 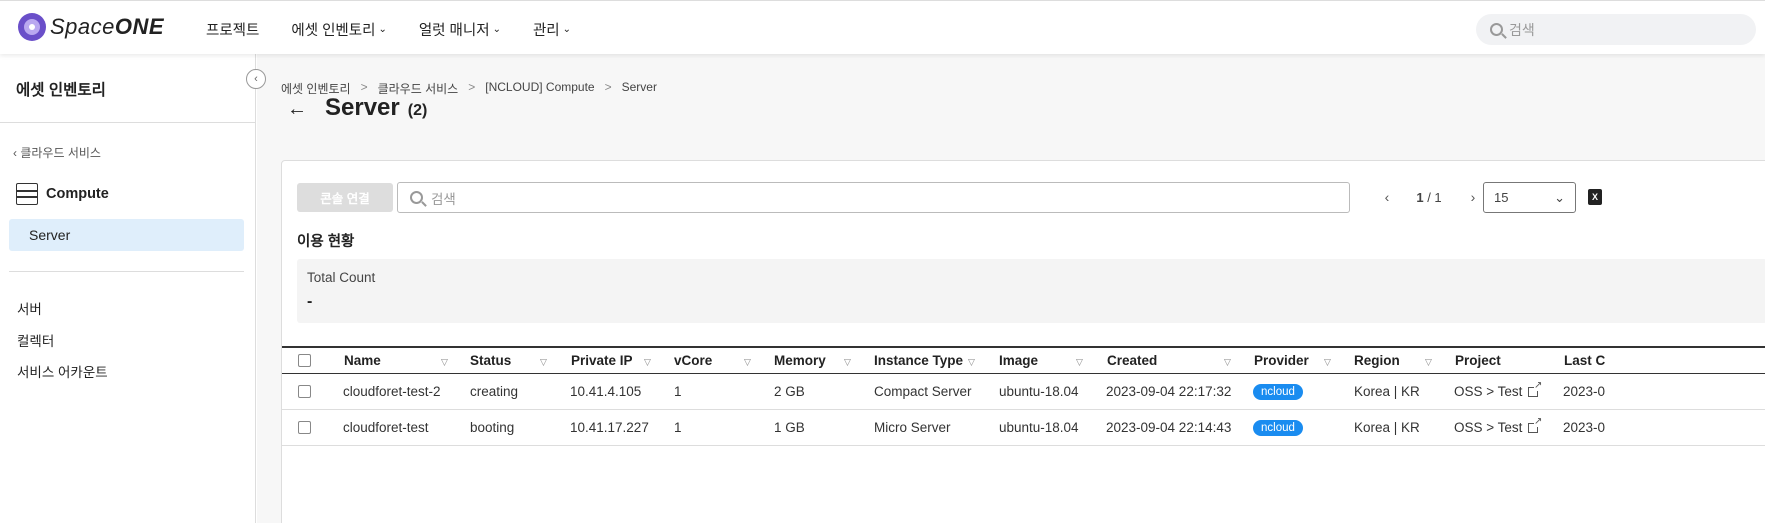 What do you see at coordinates (139, 26) in the screenshot?
I see `logo-text-bold: ONE` at bounding box center [139, 26].